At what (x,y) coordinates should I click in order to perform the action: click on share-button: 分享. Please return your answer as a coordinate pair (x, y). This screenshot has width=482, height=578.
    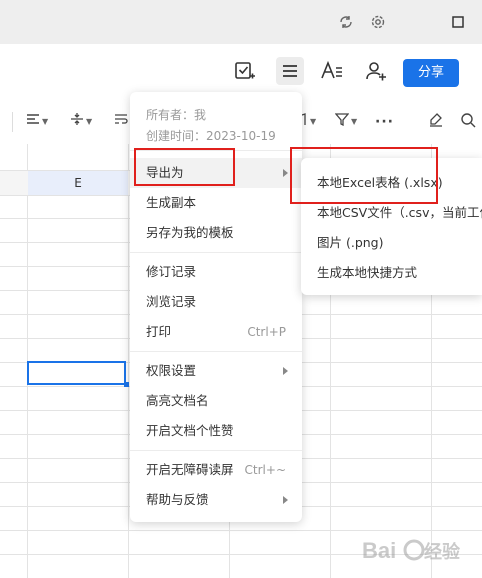
    Looking at the image, I should click on (431, 73).